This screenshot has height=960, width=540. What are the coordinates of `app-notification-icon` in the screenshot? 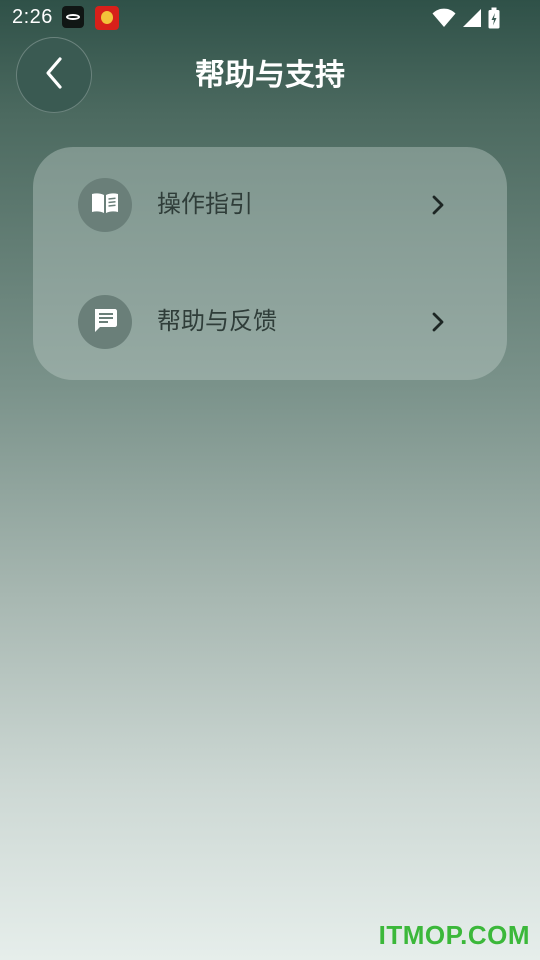 It's located at (73, 17).